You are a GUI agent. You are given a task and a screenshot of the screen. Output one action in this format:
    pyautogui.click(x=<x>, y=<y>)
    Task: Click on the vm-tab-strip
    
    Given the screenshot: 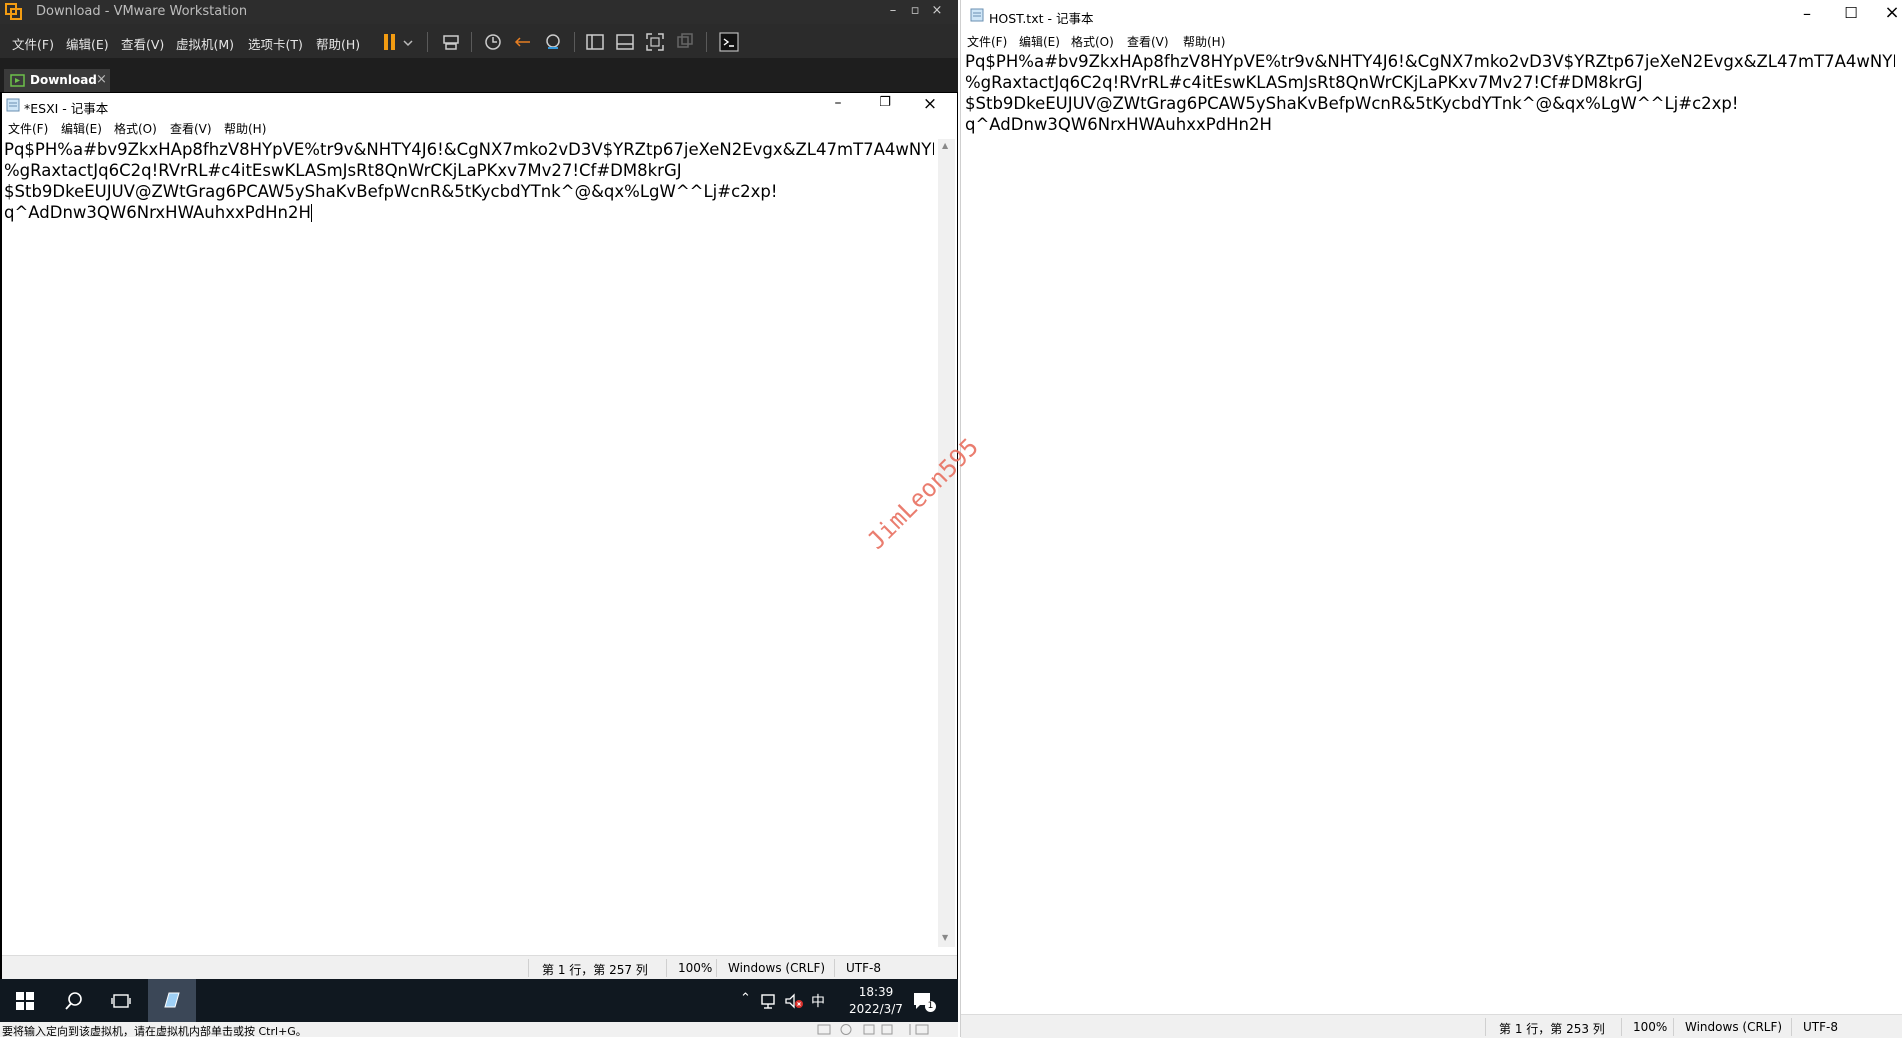 What is the action you would take?
    pyautogui.click(x=479, y=75)
    